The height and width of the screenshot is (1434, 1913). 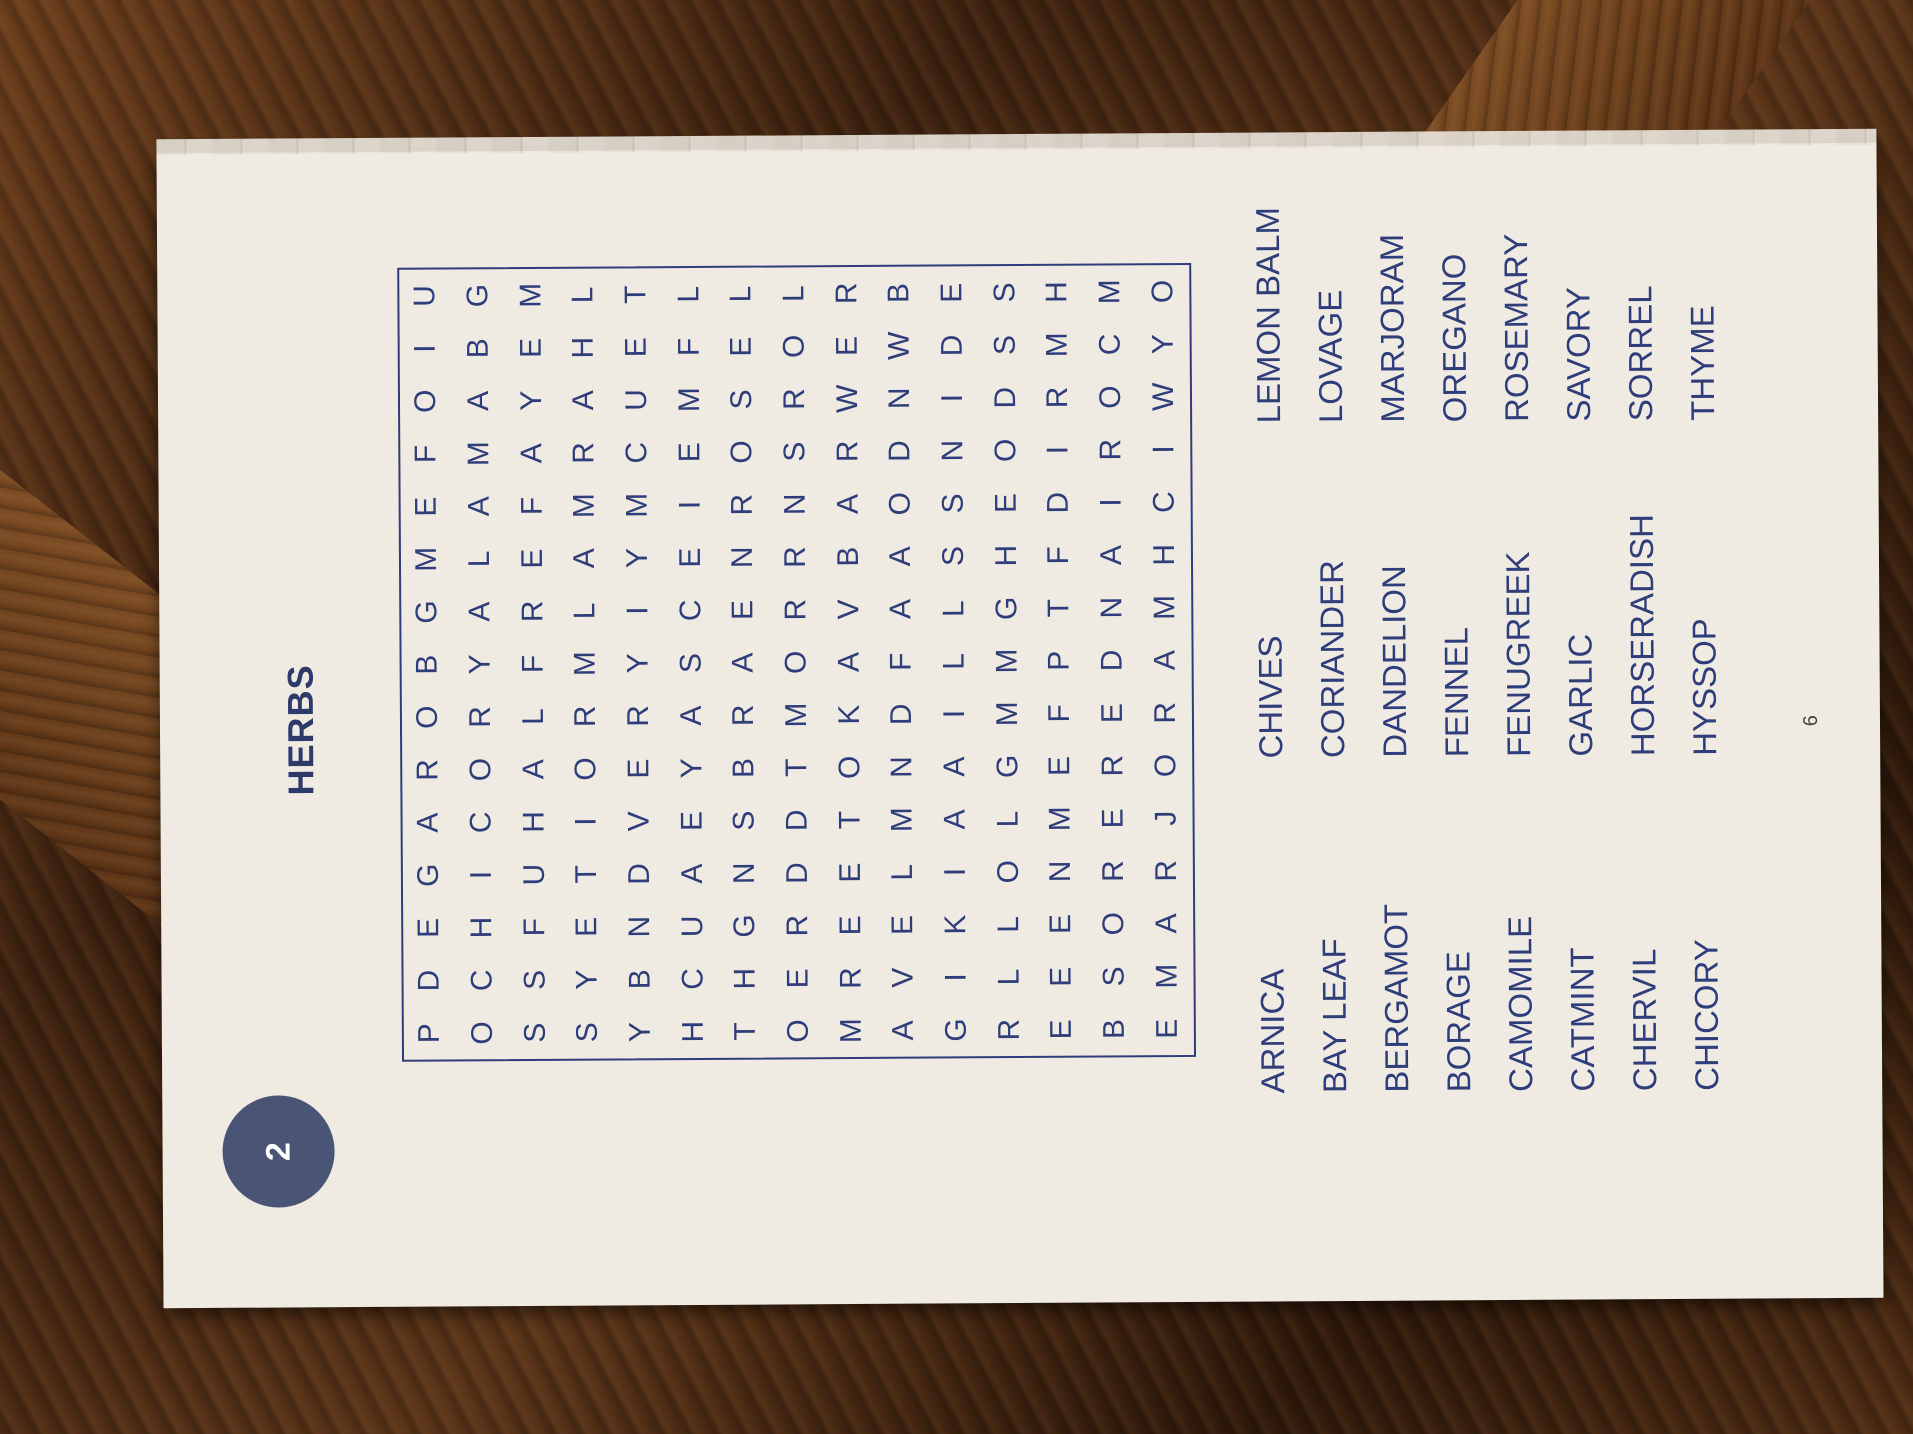 I want to click on word-list-item: ARNICA, so click(x=1272, y=1031).